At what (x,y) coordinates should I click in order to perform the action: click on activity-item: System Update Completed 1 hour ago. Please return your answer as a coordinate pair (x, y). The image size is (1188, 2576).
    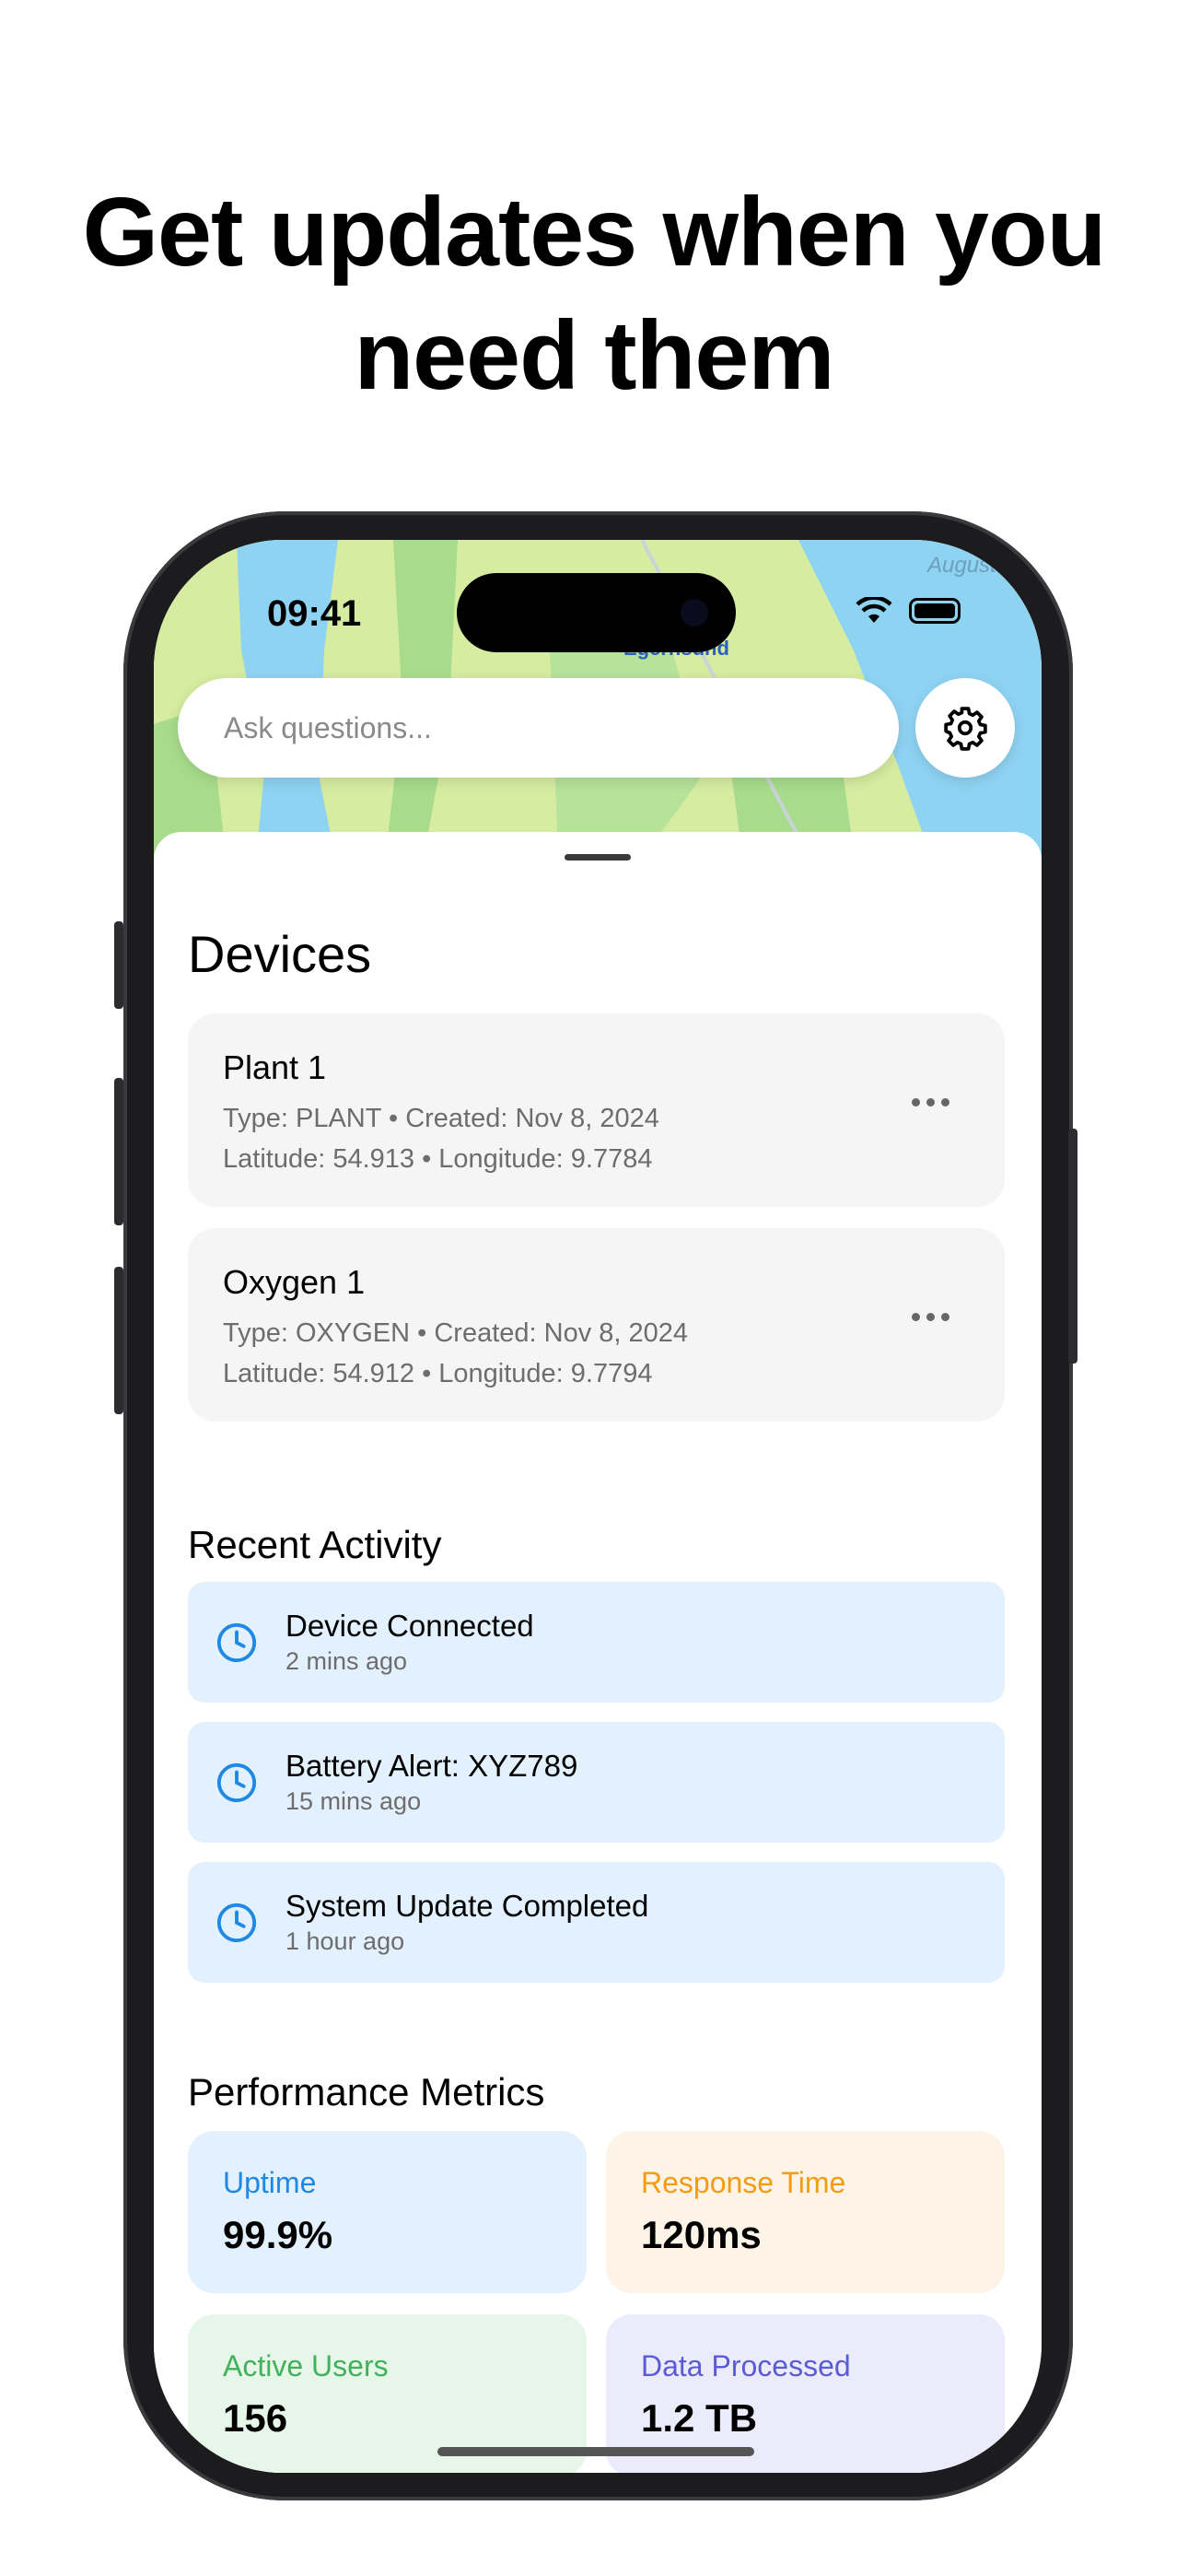
    Looking at the image, I should click on (596, 1922).